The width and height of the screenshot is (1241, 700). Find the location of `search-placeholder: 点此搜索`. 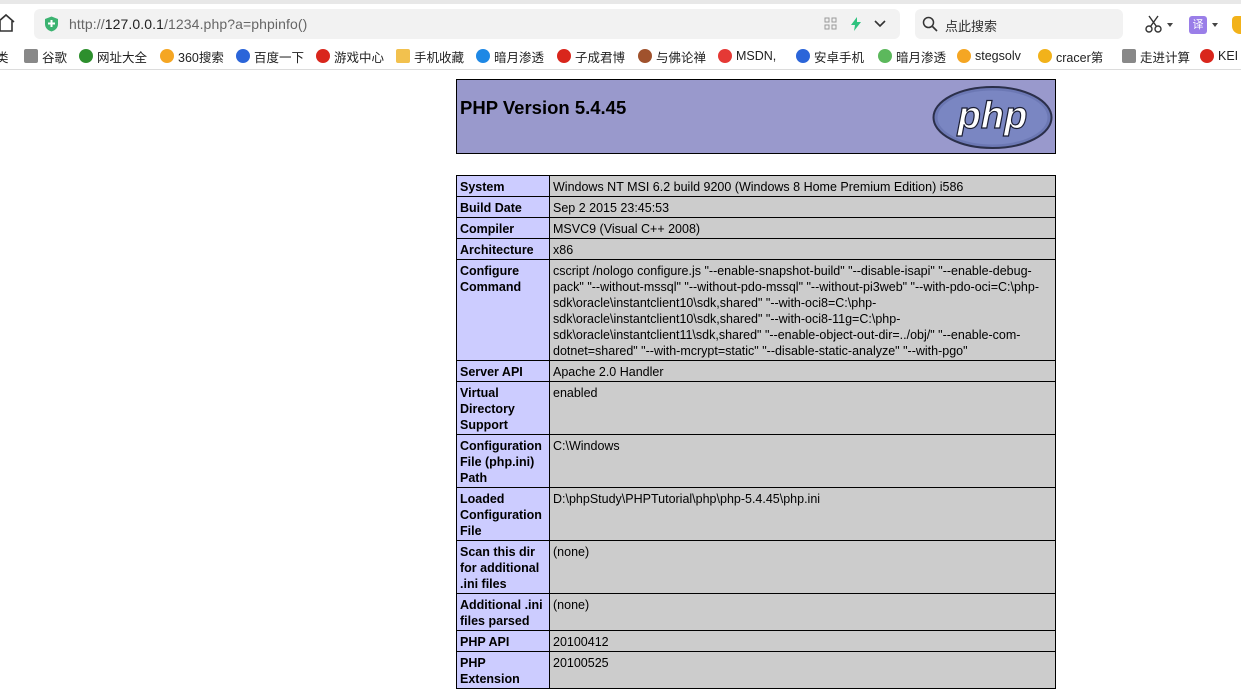

search-placeholder: 点此搜索 is located at coordinates (971, 26).